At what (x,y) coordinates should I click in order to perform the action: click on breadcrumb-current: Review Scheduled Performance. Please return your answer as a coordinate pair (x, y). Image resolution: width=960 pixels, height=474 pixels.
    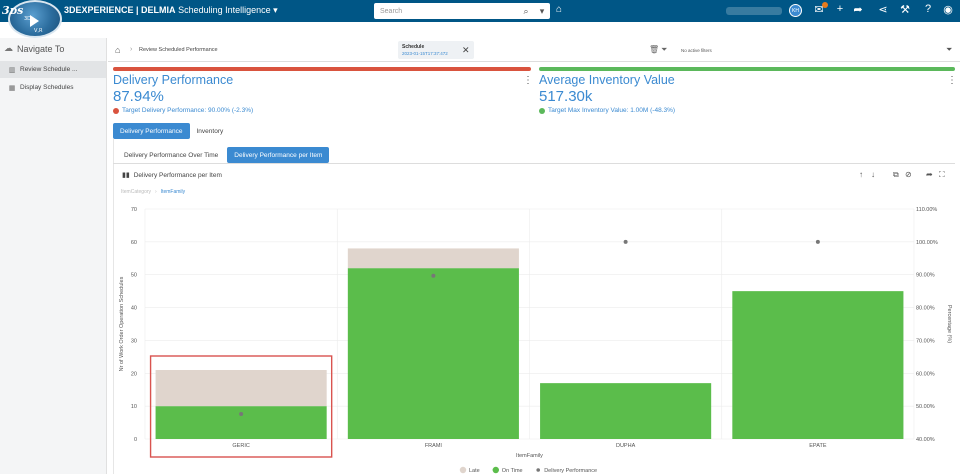
    Looking at the image, I should click on (178, 50).